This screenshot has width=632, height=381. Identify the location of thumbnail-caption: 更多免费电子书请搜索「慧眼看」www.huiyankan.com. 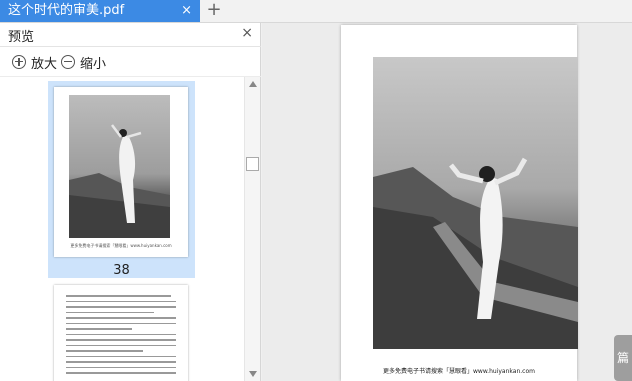
(121, 245).